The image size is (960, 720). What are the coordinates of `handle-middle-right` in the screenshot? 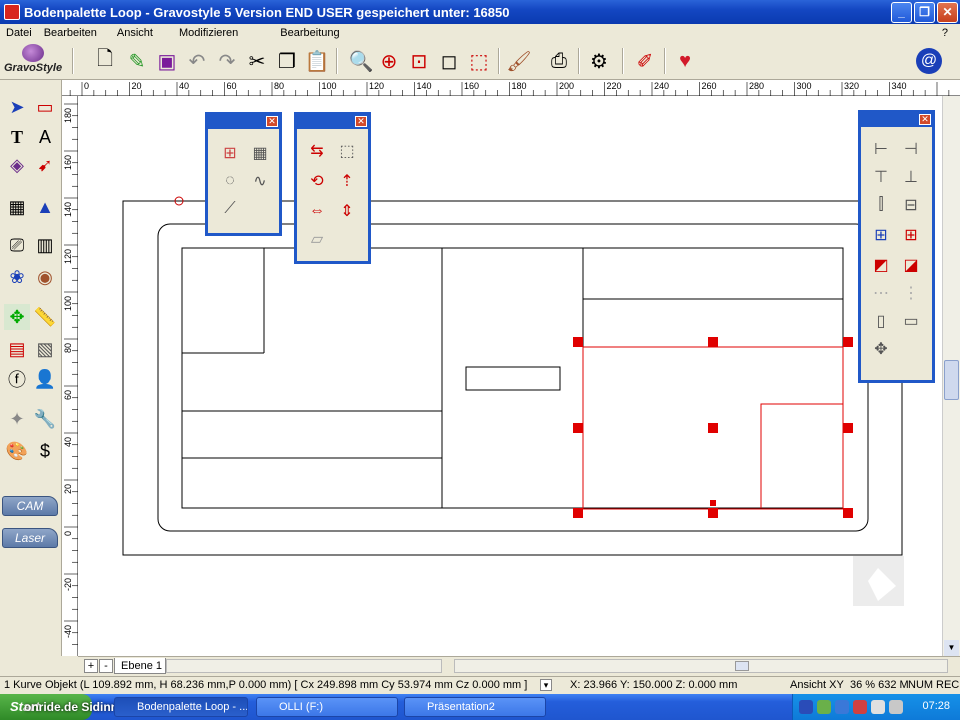 It's located at (848, 428).